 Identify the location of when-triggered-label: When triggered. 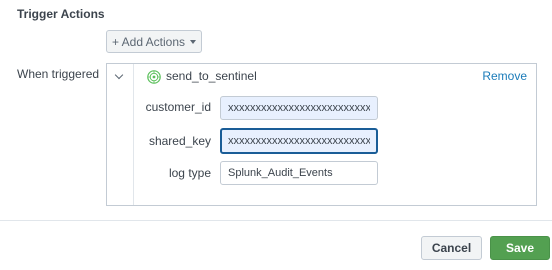
(58, 74).